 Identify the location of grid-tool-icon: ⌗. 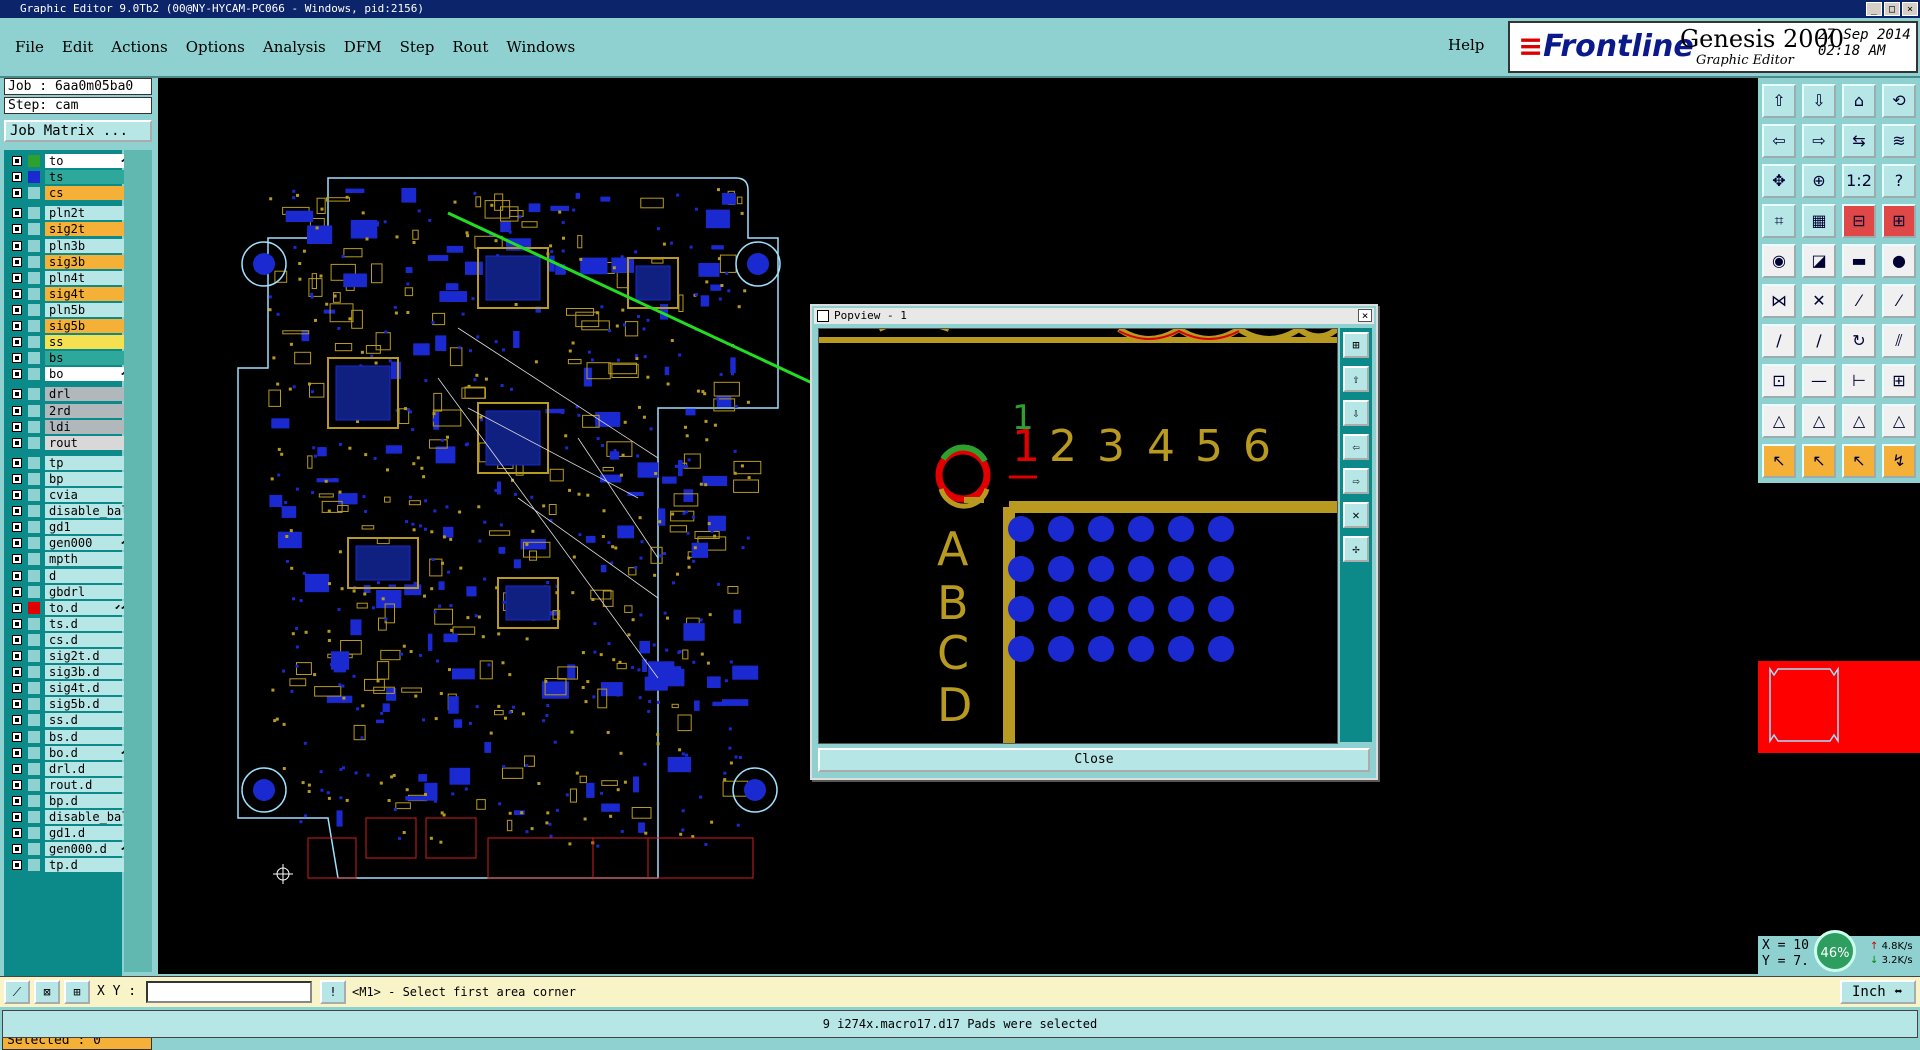
(1779, 221).